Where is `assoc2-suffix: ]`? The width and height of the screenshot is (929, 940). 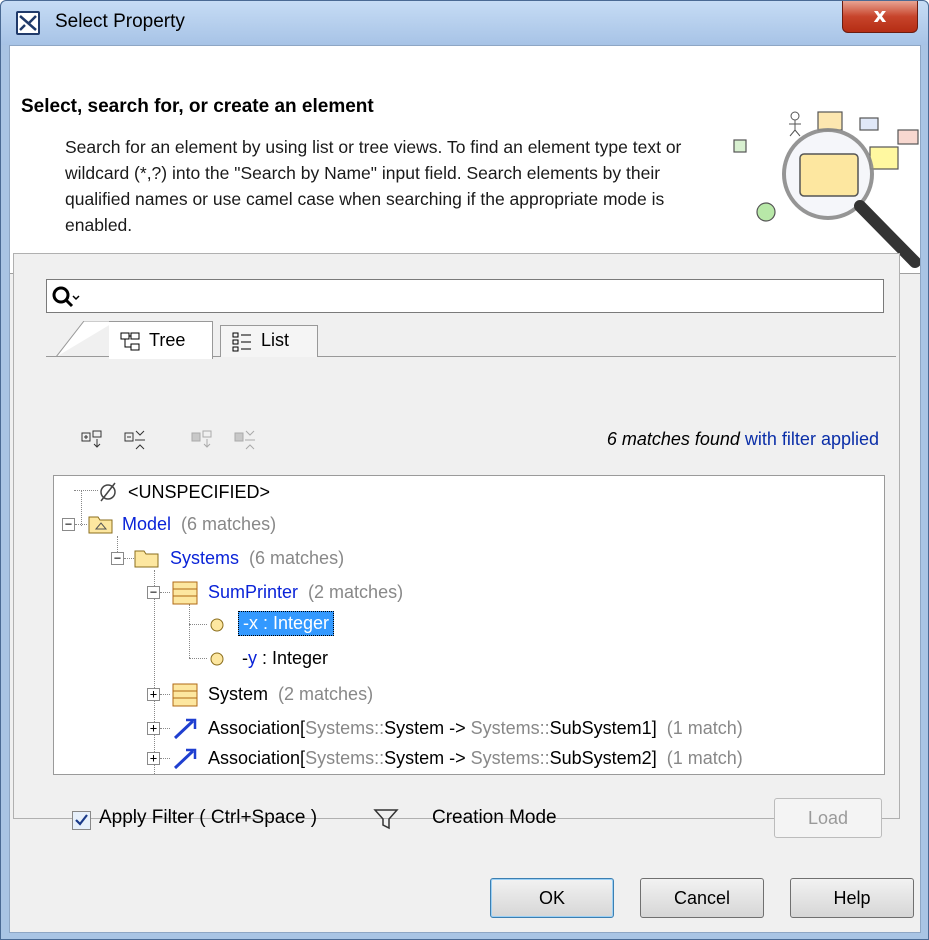
assoc2-suffix: ] is located at coordinates (654, 758).